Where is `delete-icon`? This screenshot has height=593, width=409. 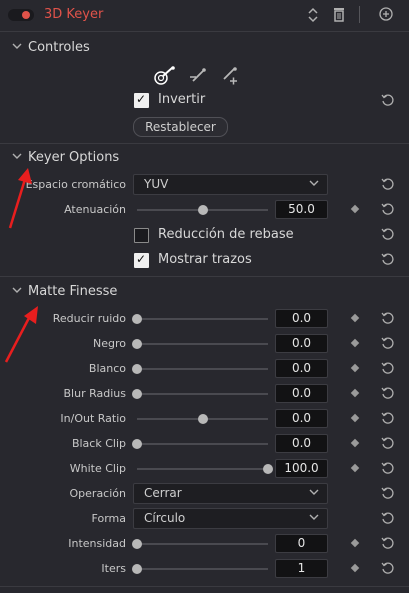
delete-icon is located at coordinates (339, 15).